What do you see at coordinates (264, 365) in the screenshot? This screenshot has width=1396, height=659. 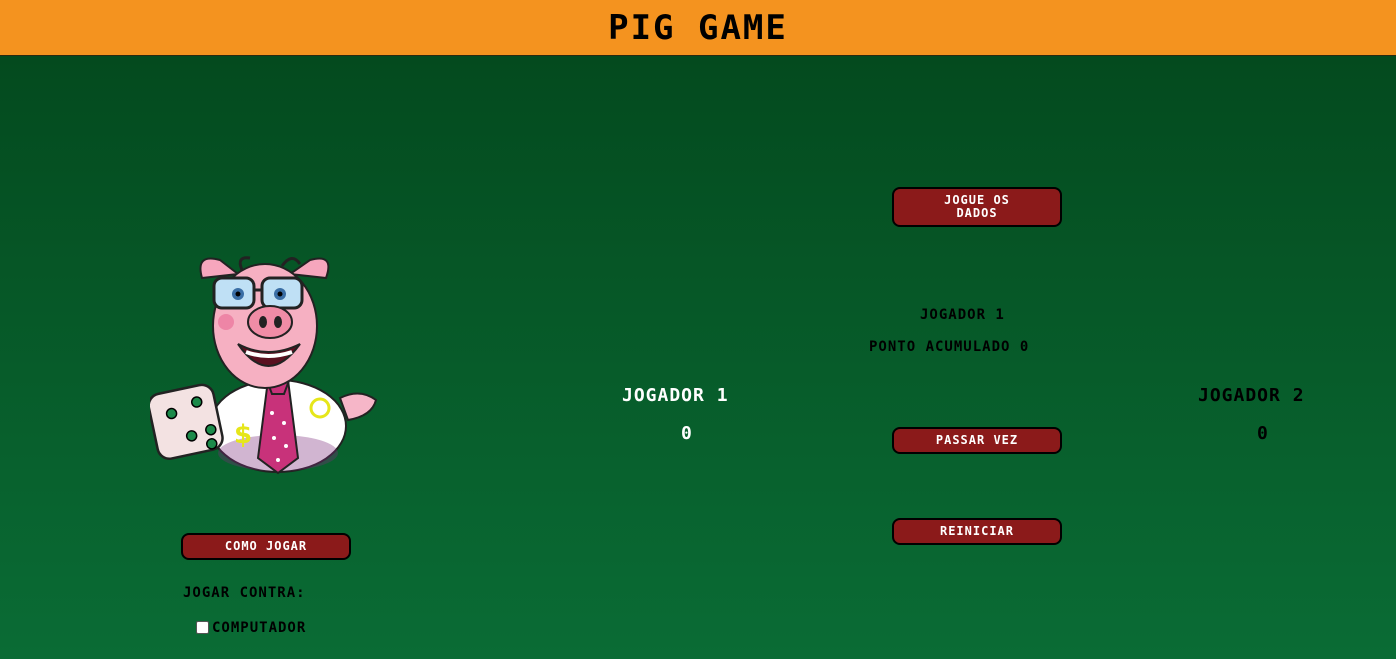 I see `pig-mascot-image: $` at bounding box center [264, 365].